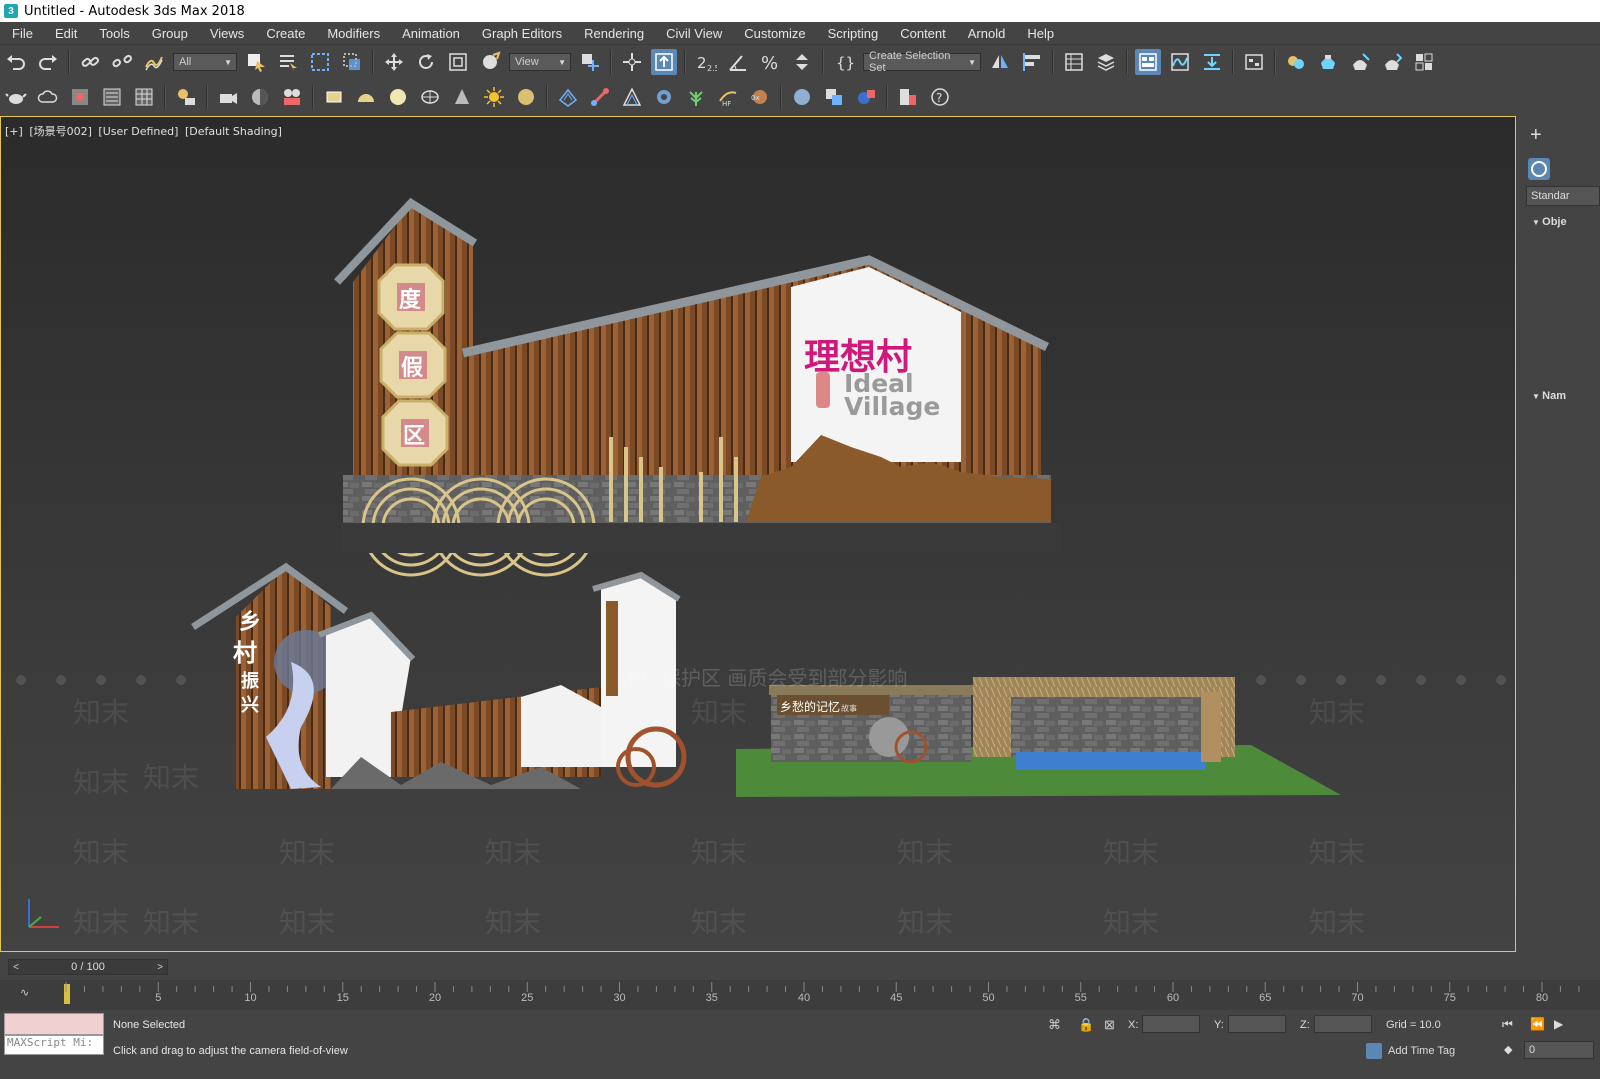 The width and height of the screenshot is (1600, 1079). What do you see at coordinates (1328, 62) in the screenshot?
I see `render-setup-icon` at bounding box center [1328, 62].